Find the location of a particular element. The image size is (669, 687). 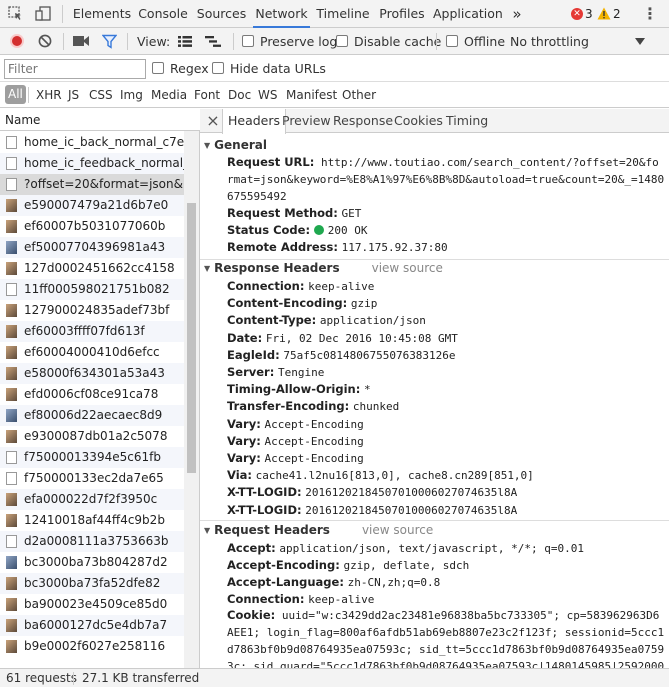

request-row: e590007479a21d6b7e0 is located at coordinates (92, 205).